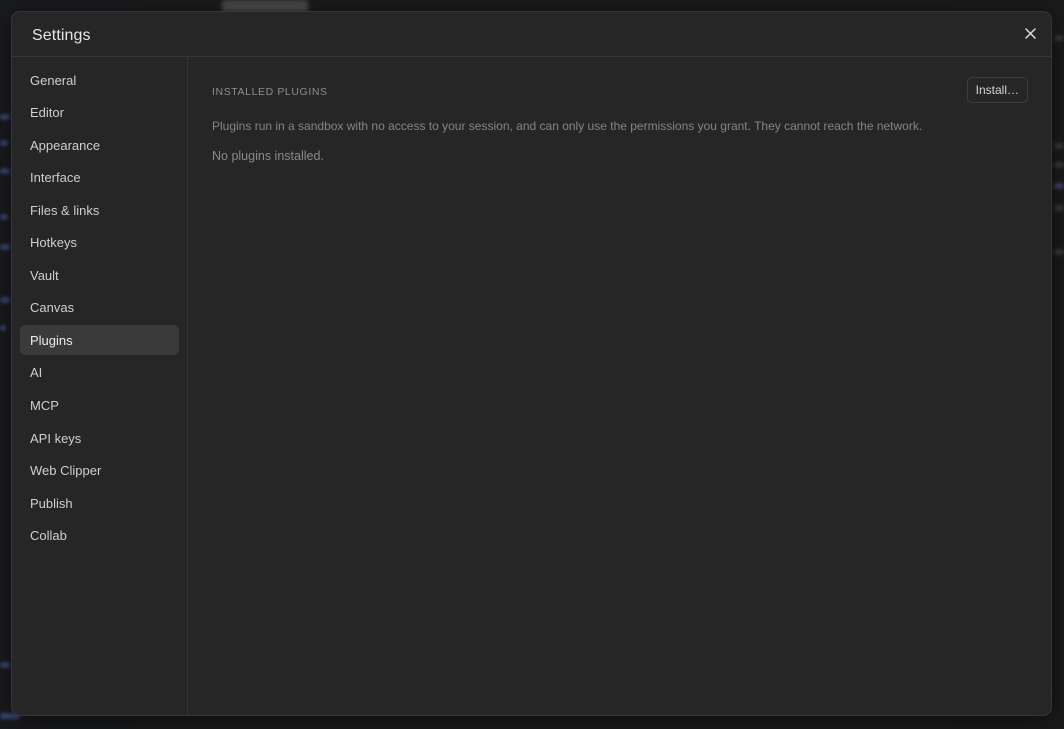  What do you see at coordinates (99, 373) in the screenshot?
I see `sidebar-item-ai: AI` at bounding box center [99, 373].